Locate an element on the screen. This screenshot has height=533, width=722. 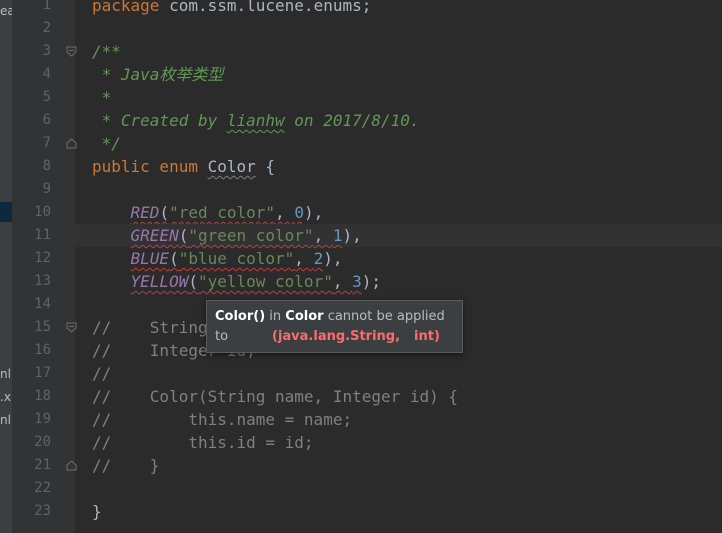
code-line: RED("red color", 0), is located at coordinates (227, 212).